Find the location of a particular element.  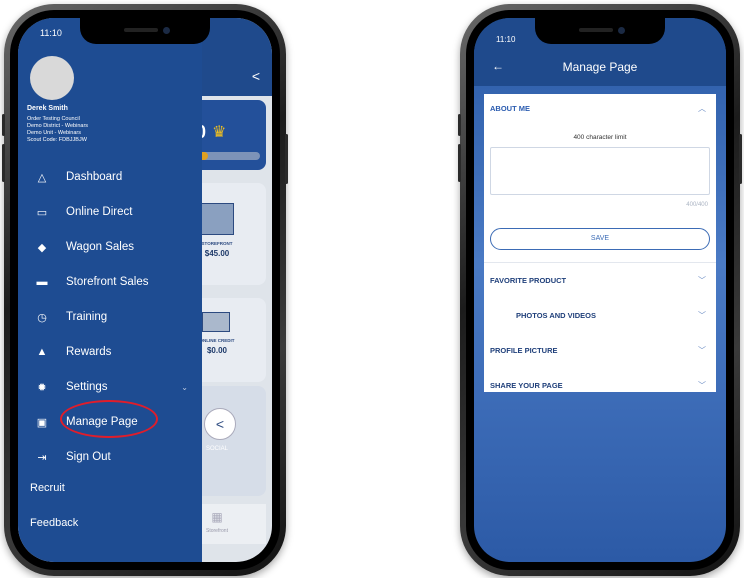

menu-item-label: Dashboard is located at coordinates (94, 177).